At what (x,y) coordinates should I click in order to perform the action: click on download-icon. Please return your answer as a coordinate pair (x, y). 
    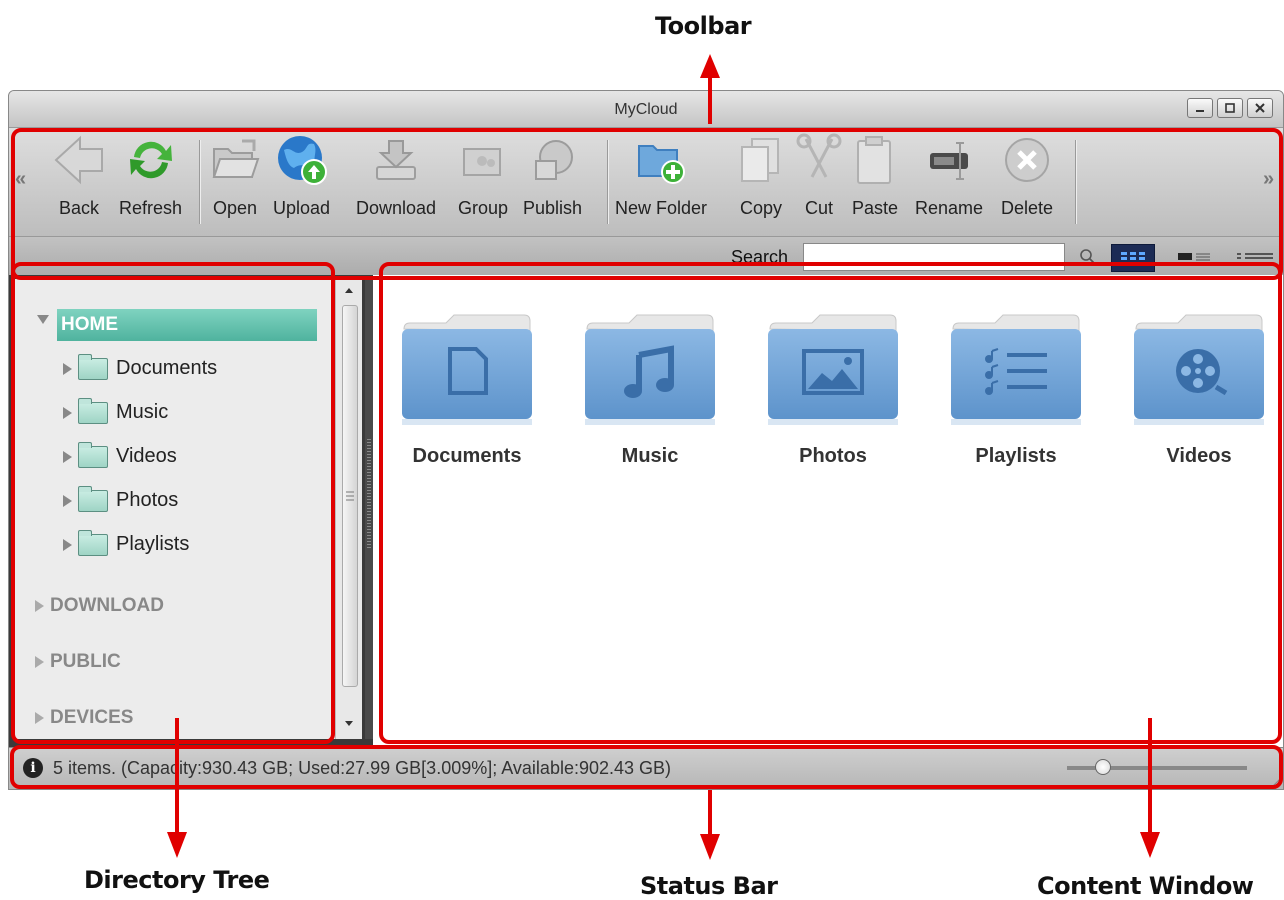
    Looking at the image, I should click on (396, 160).